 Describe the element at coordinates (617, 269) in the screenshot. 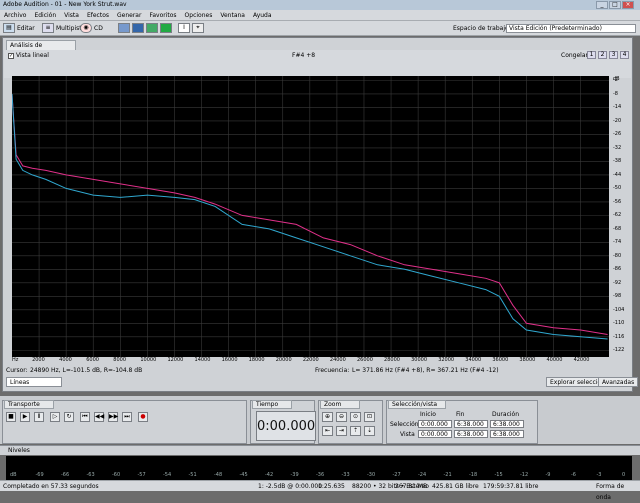

I see `y-tick-label: -86` at that location.